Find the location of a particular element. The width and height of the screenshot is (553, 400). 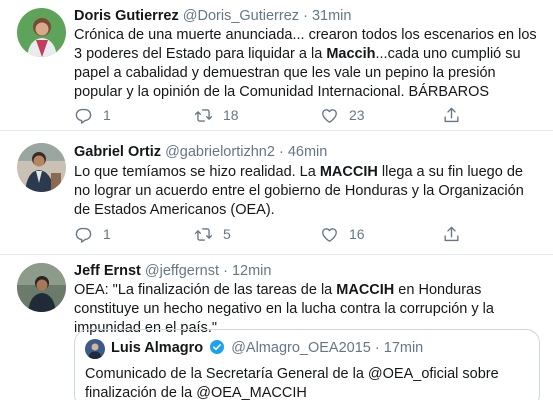

retweet-count: 18 is located at coordinates (231, 115).